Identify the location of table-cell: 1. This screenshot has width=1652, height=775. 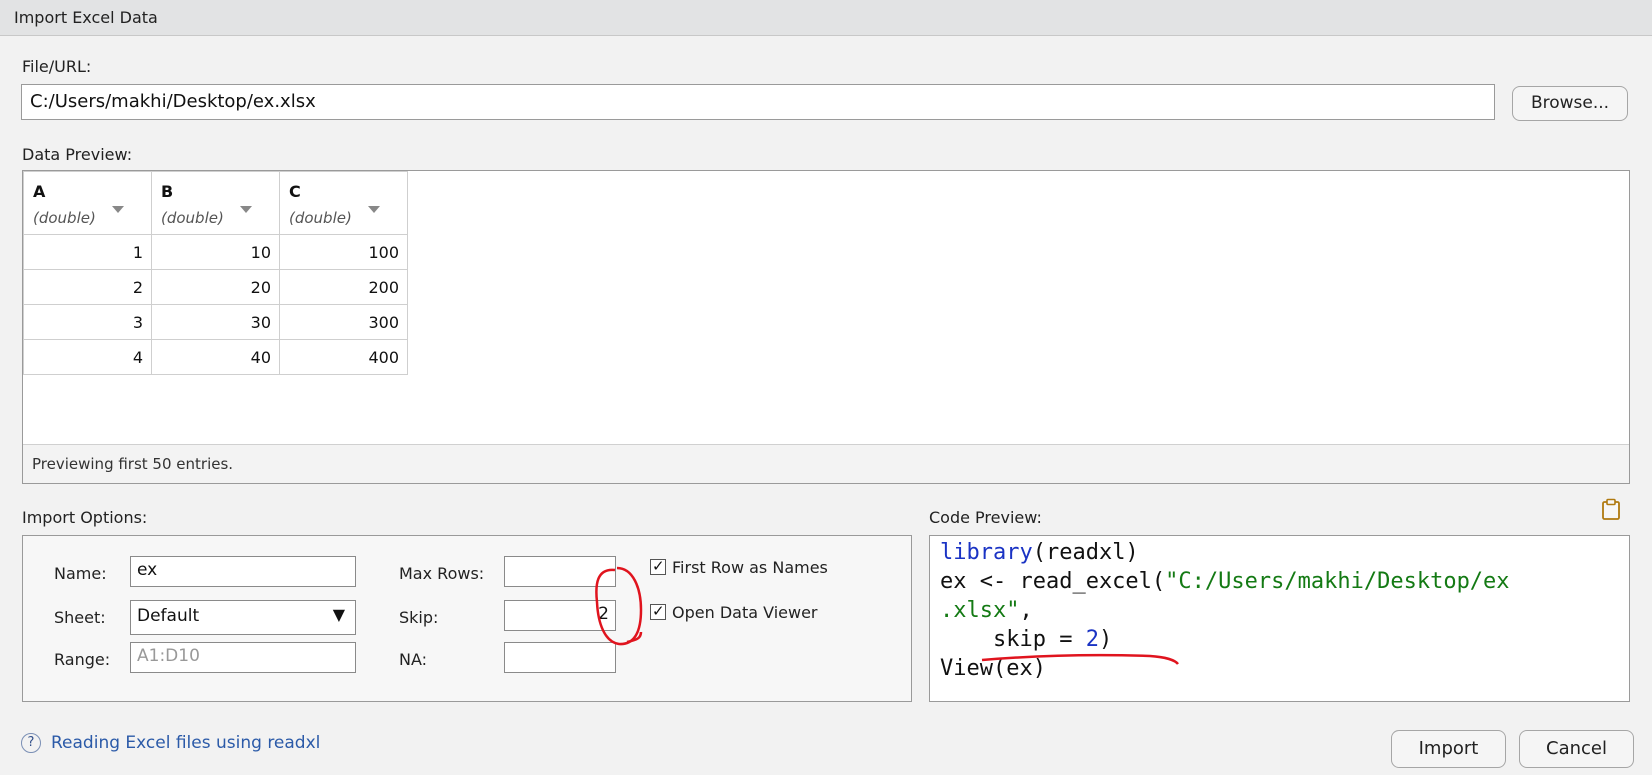
(87, 252).